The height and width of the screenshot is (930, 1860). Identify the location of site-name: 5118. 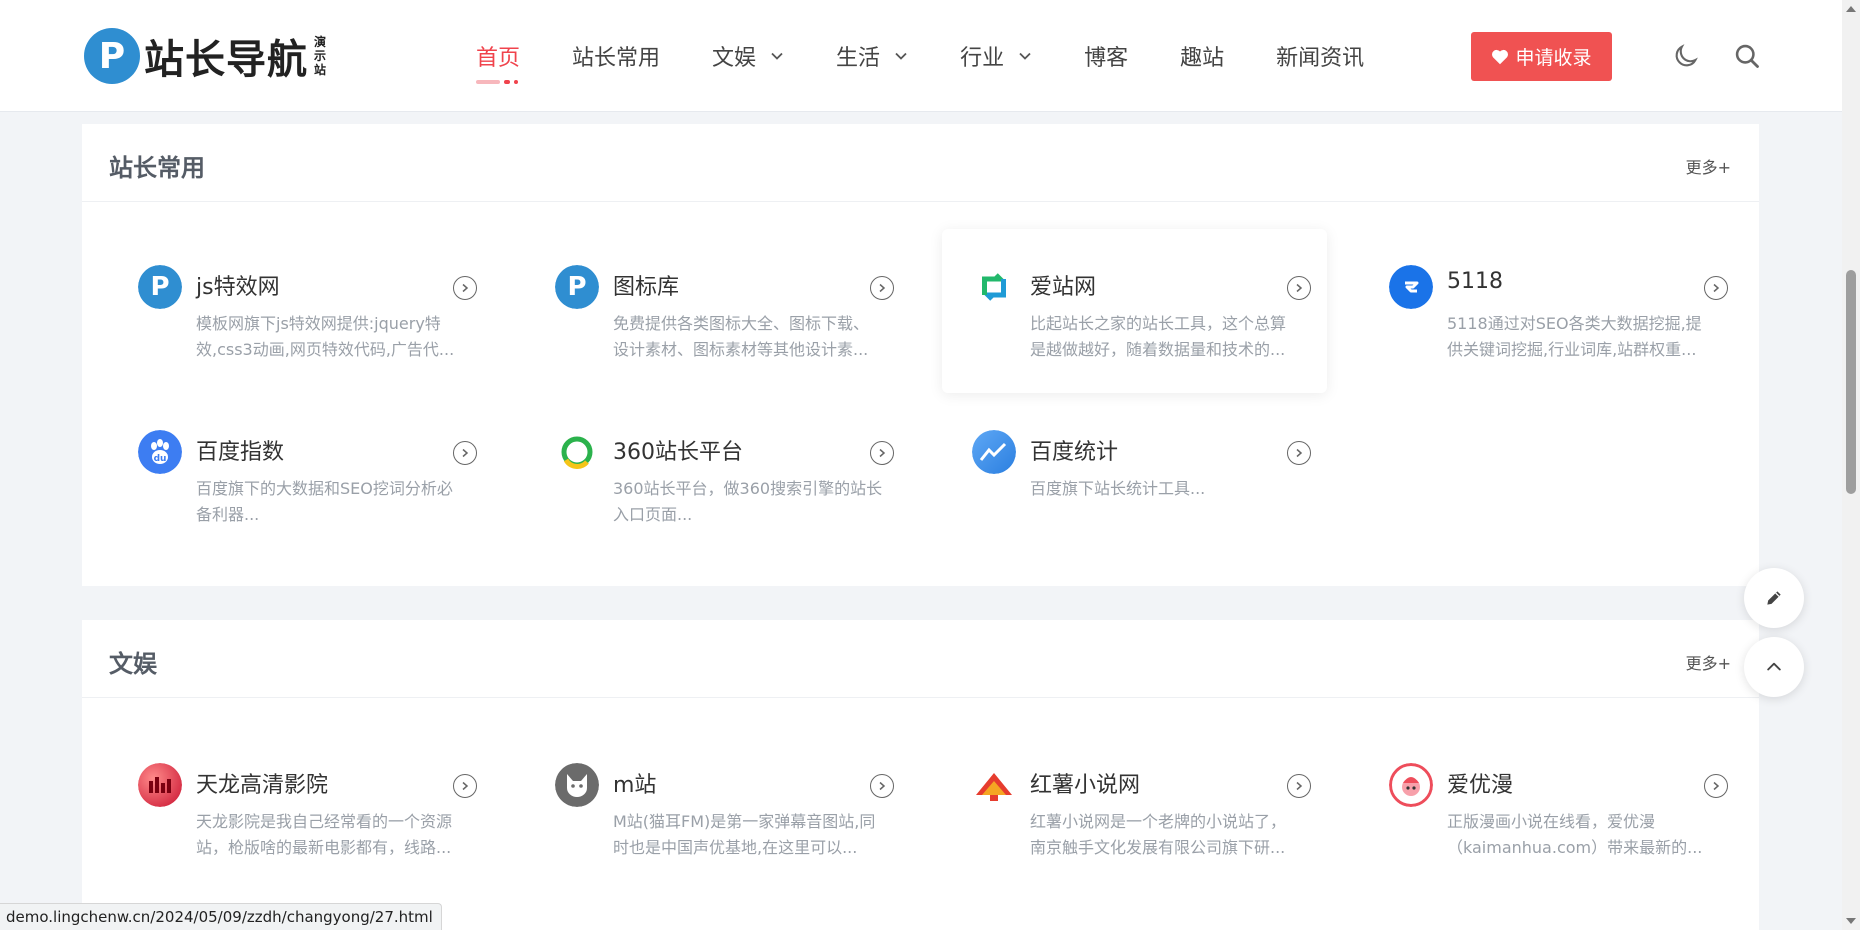
(1475, 281).